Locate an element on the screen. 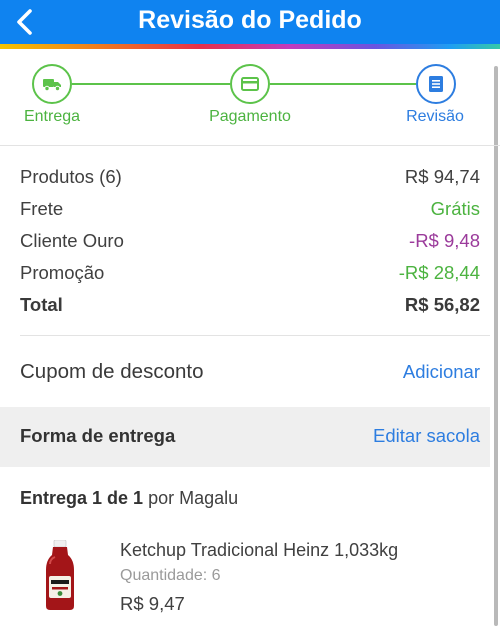 The height and width of the screenshot is (637, 500). summary-gold-value: -R$ 9,48 is located at coordinates (444, 240).